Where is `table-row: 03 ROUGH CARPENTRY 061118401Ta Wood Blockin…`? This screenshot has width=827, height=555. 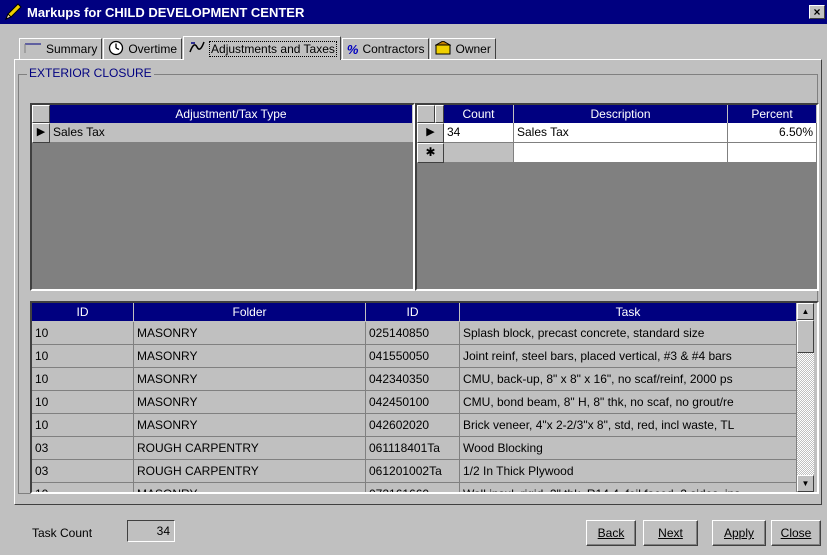 table-row: 03 ROUGH CARPENTRY 061118401Ta Wood Blockin… is located at coordinates (414, 448).